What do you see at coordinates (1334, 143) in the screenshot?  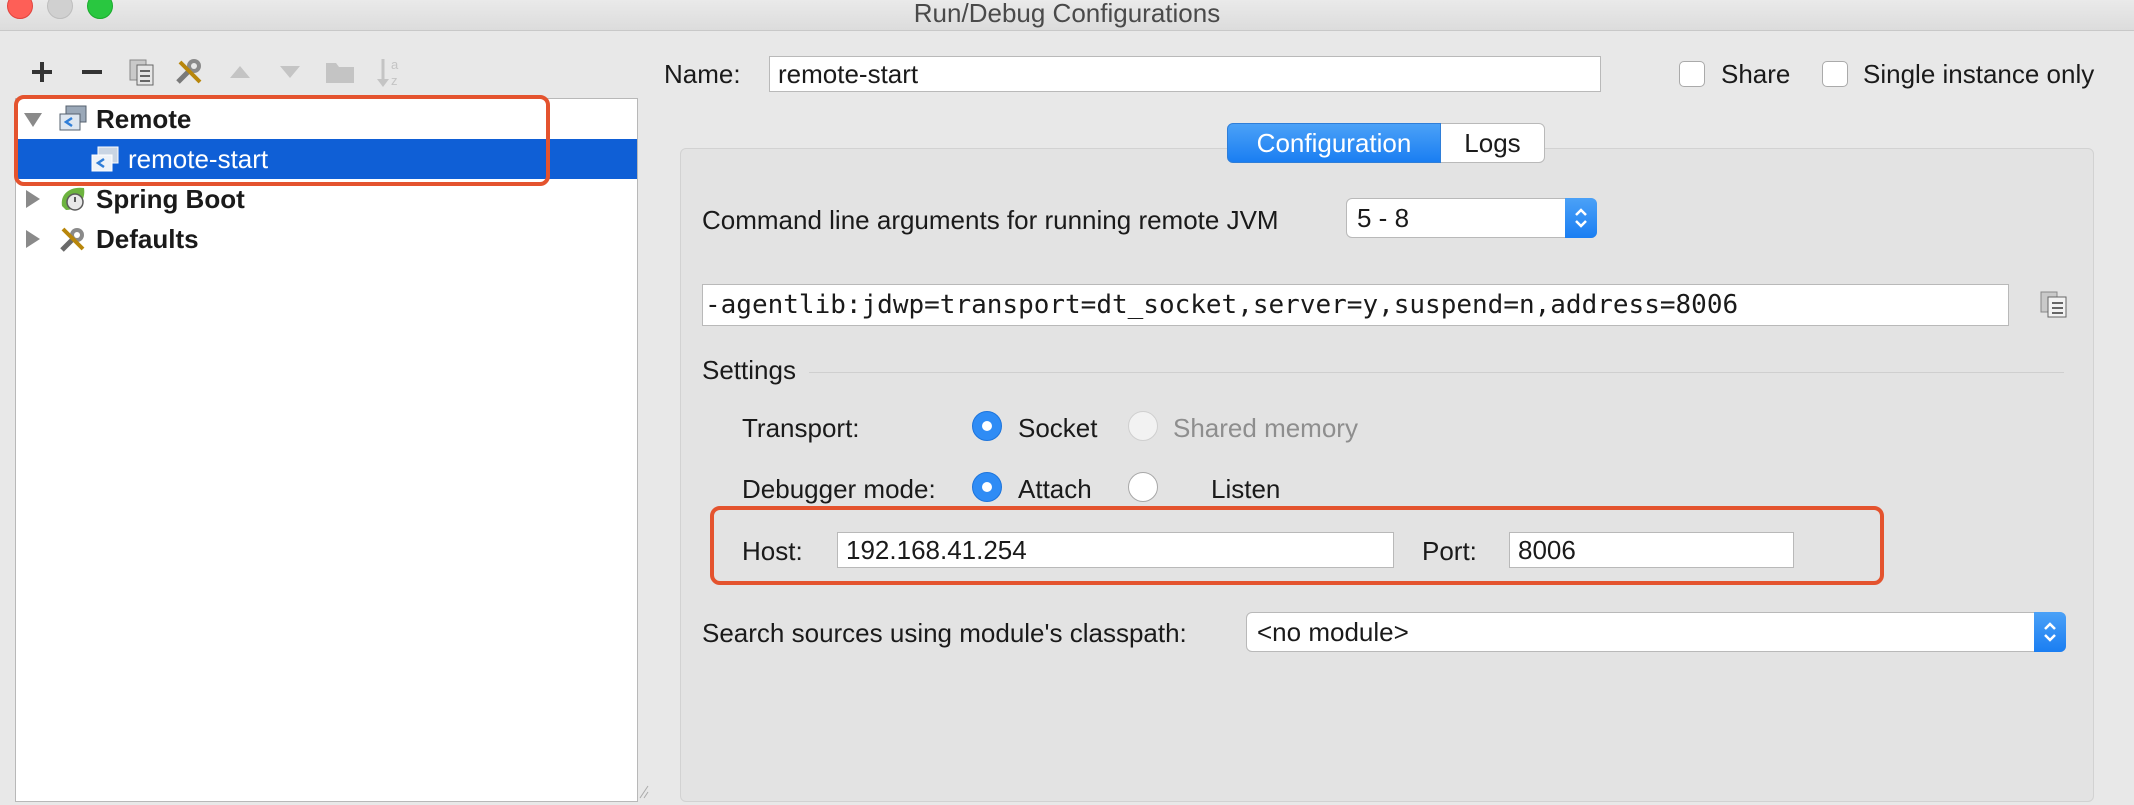 I see `tab-configuration: Configuration` at bounding box center [1334, 143].